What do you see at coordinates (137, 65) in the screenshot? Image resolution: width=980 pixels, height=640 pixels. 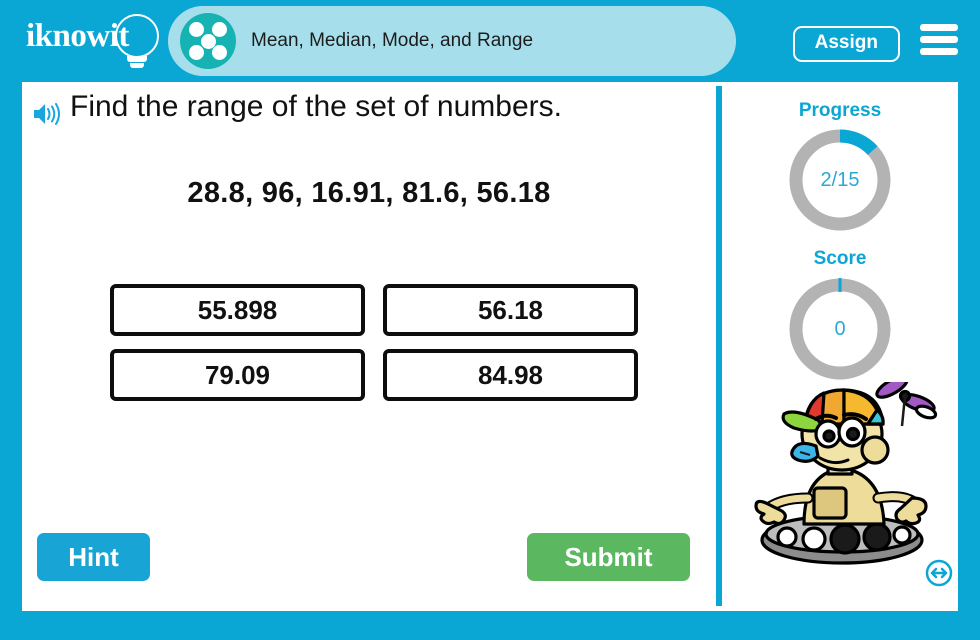 I see `lightbulb-base-lower-icon` at bounding box center [137, 65].